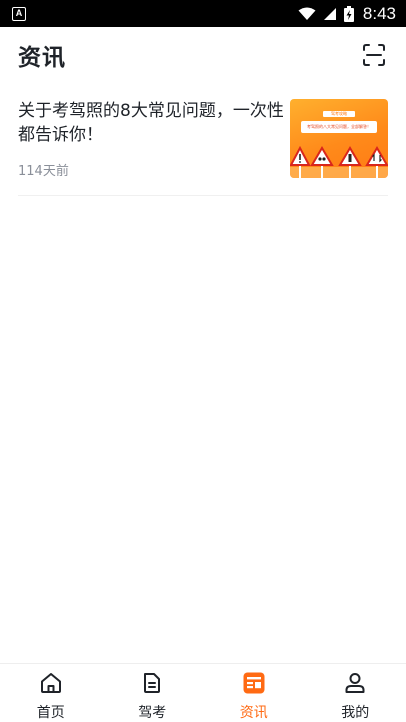 The width and height of the screenshot is (406, 722). I want to click on warning-signs-illustration, so click(339, 161).